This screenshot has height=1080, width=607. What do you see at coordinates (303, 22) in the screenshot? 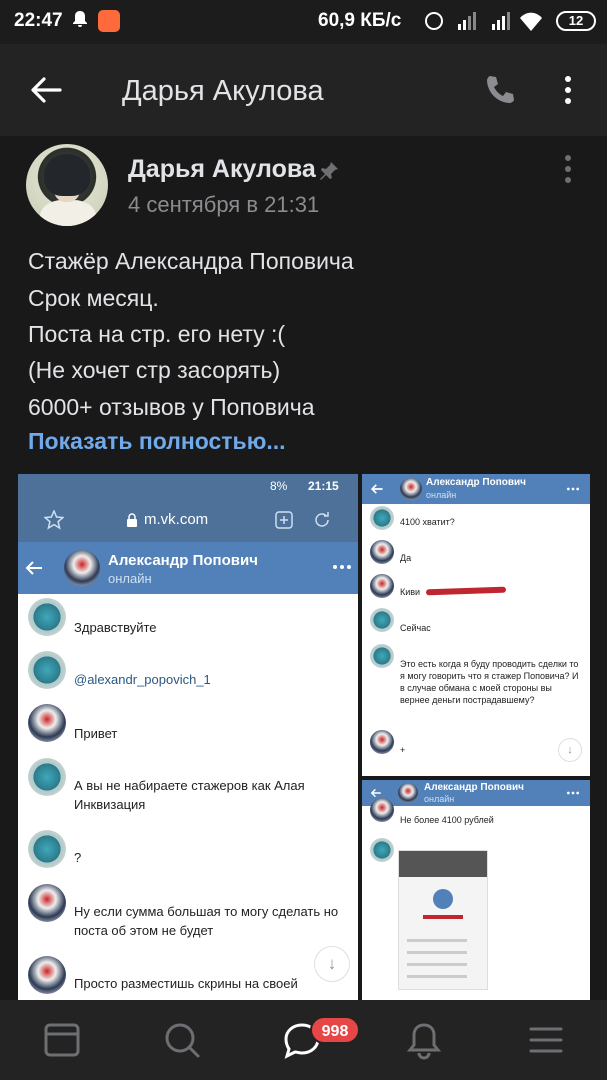
I see `status-bar: 22:47 60,9 КБ/с 12` at bounding box center [303, 22].